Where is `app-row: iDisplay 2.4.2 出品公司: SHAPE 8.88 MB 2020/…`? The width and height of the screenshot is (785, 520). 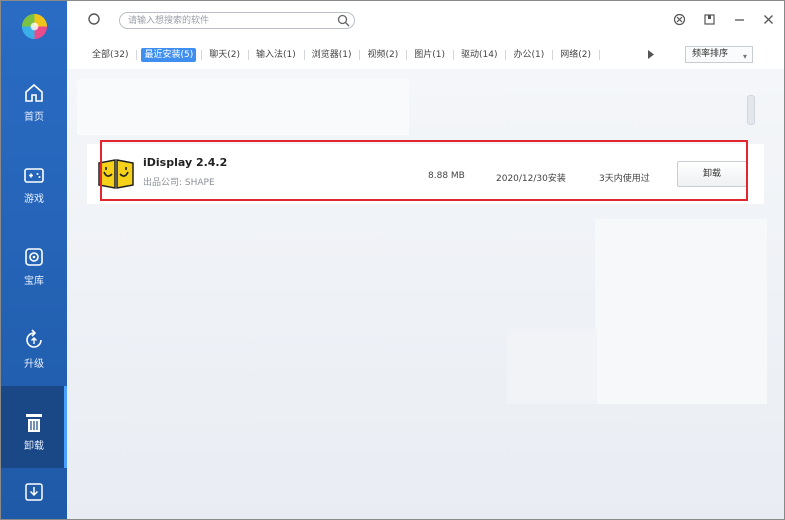
app-row: iDisplay 2.4.2 出品公司: SHAPE 8.88 MB 2020/… is located at coordinates (425, 174).